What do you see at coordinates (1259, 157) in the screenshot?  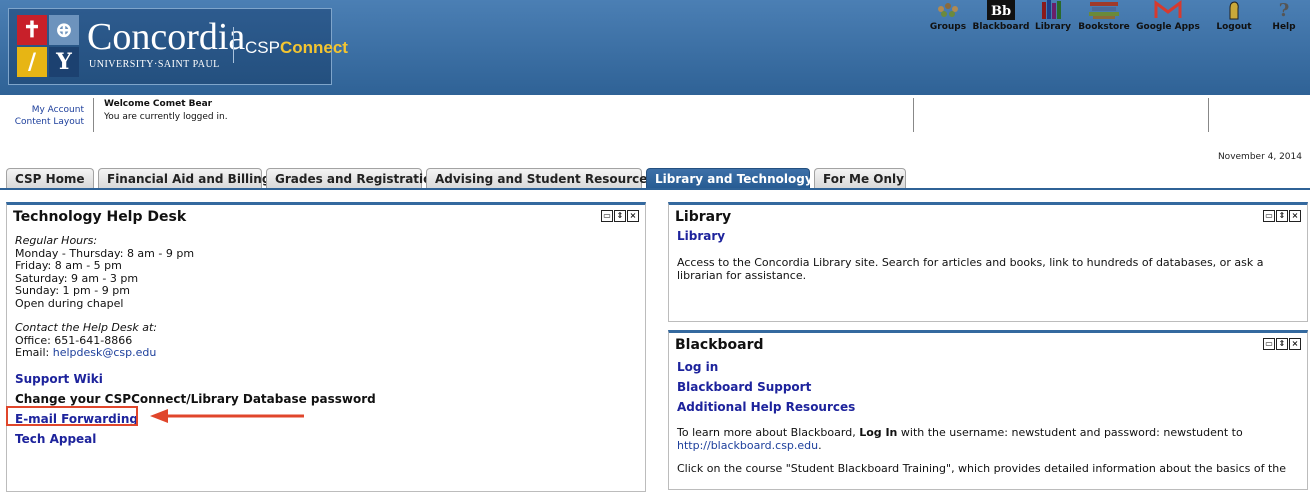 I see `current-date: November 4, 2014` at bounding box center [1259, 157].